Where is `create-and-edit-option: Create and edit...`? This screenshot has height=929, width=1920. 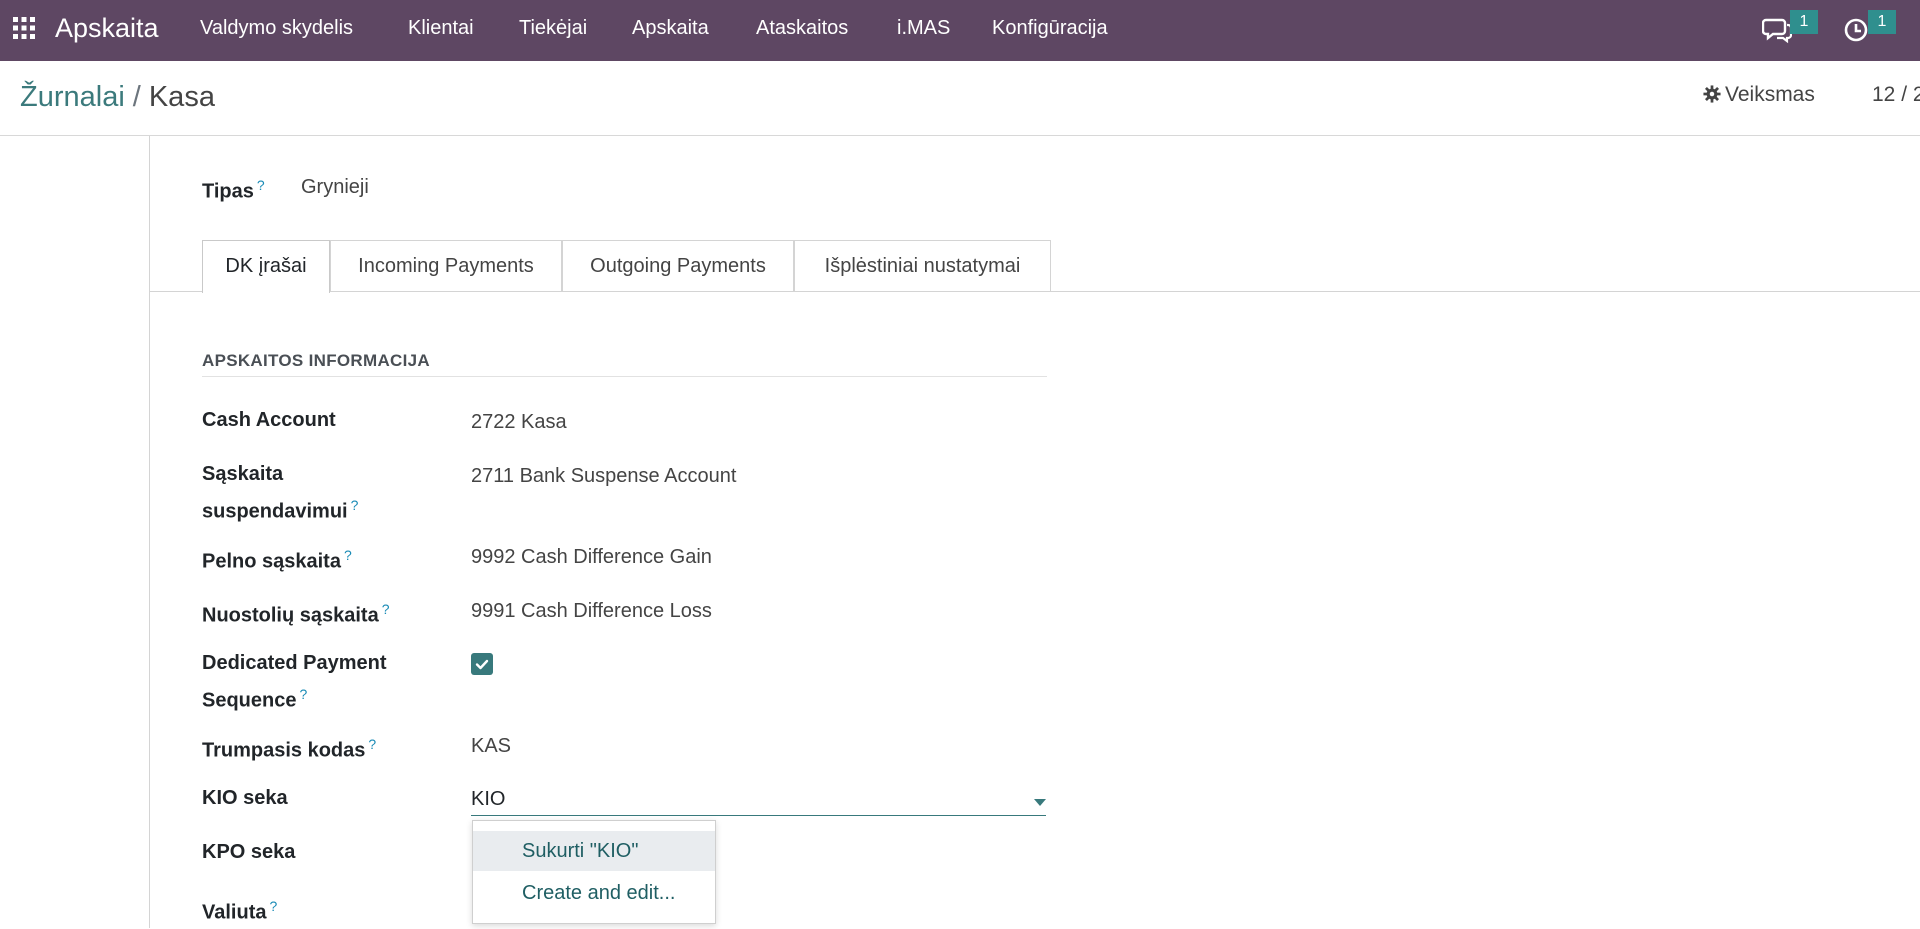
create-and-edit-option: Create and edit... is located at coordinates (594, 893).